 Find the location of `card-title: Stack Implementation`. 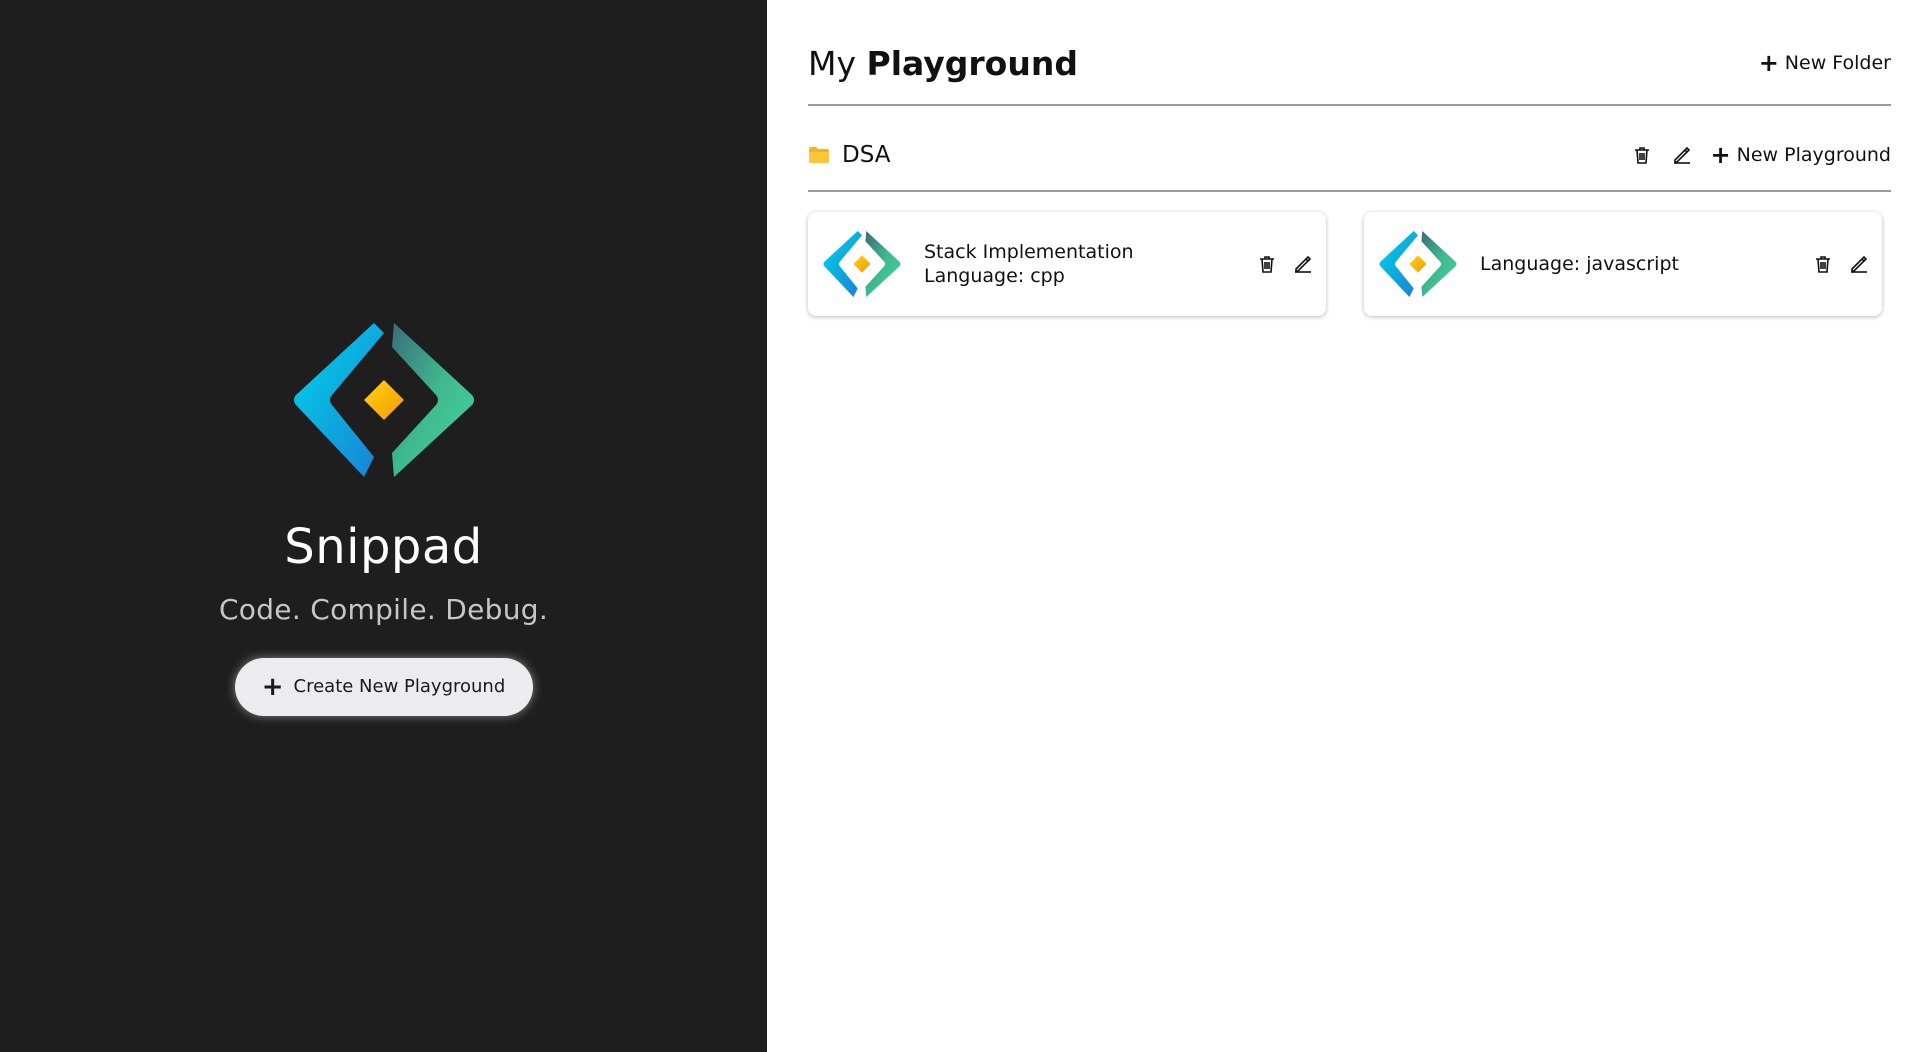

card-title: Stack Implementation is located at coordinates (1029, 252).